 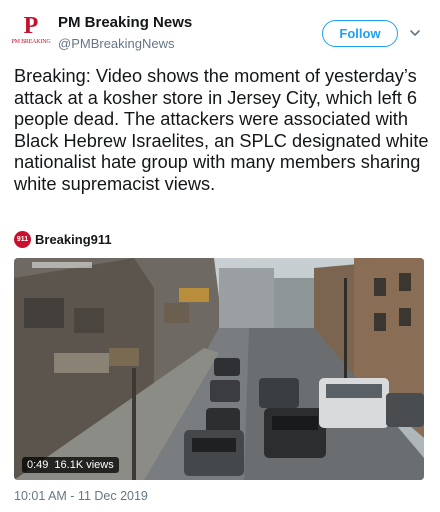 I want to click on video-source: 911 Breaking911, so click(x=63, y=239).